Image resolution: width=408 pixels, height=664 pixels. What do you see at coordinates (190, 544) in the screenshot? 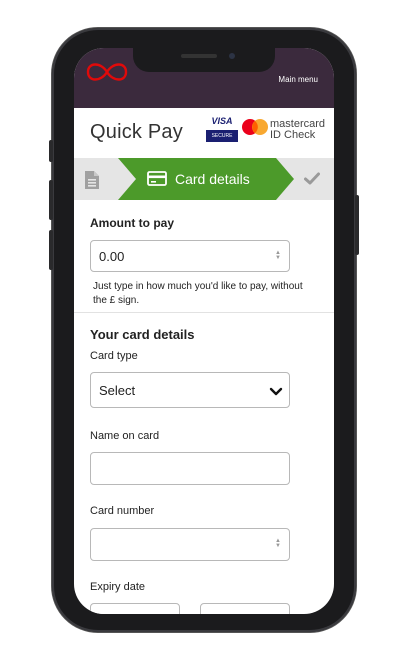
I see `card-number-input: ▲ ▼` at bounding box center [190, 544].